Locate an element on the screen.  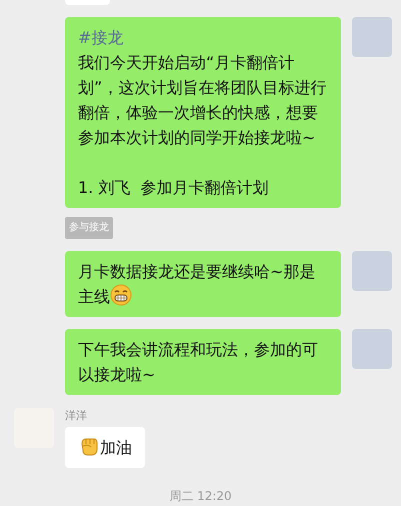
message-bubble: 加油 is located at coordinates (105, 447).